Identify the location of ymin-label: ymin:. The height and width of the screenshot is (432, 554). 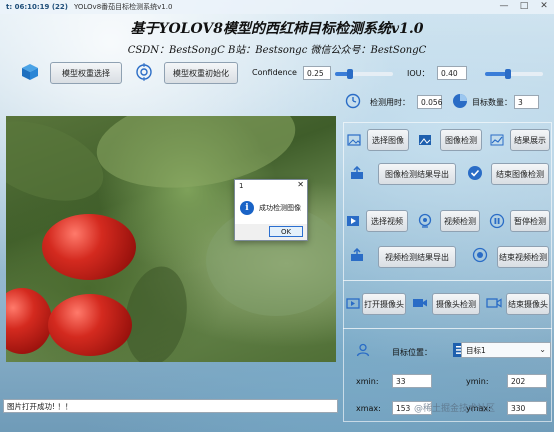
(477, 381).